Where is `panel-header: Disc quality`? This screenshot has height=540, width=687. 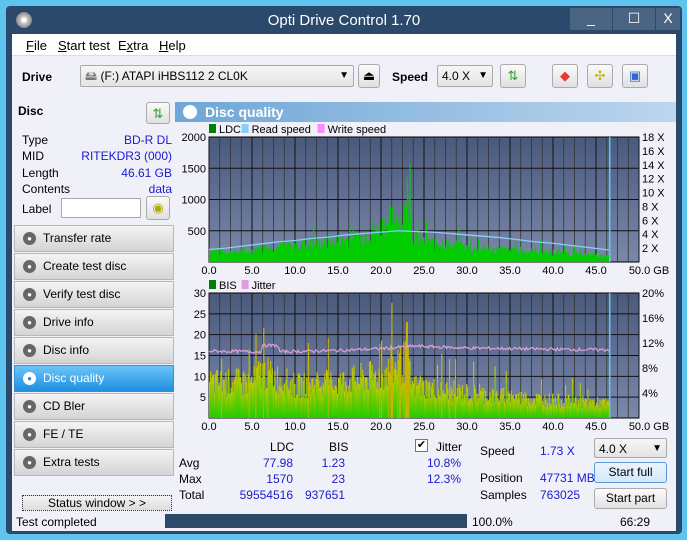 panel-header: Disc quality is located at coordinates (425, 112).